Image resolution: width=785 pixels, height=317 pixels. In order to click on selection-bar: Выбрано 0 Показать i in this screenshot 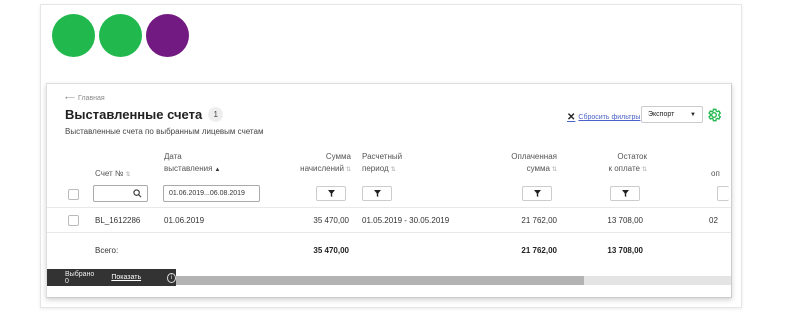, I will do `click(111, 277)`.